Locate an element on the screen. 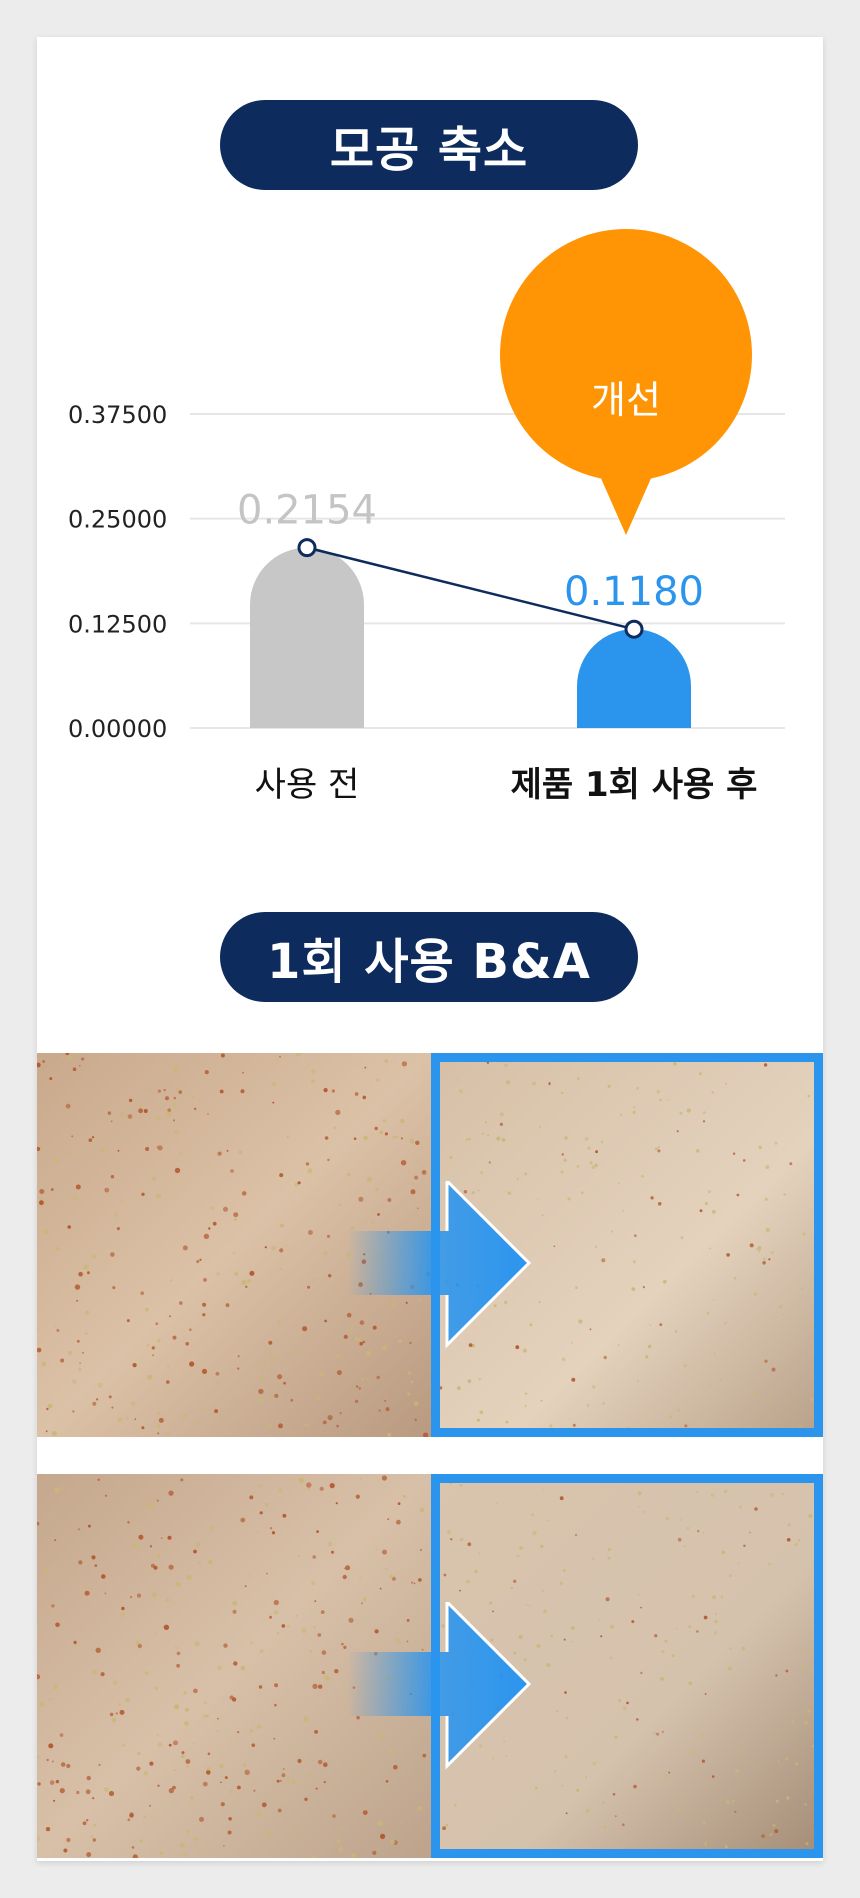 This screenshot has height=1898, width=860. section-title-text: 1회 사용 B&A is located at coordinates (429, 962).